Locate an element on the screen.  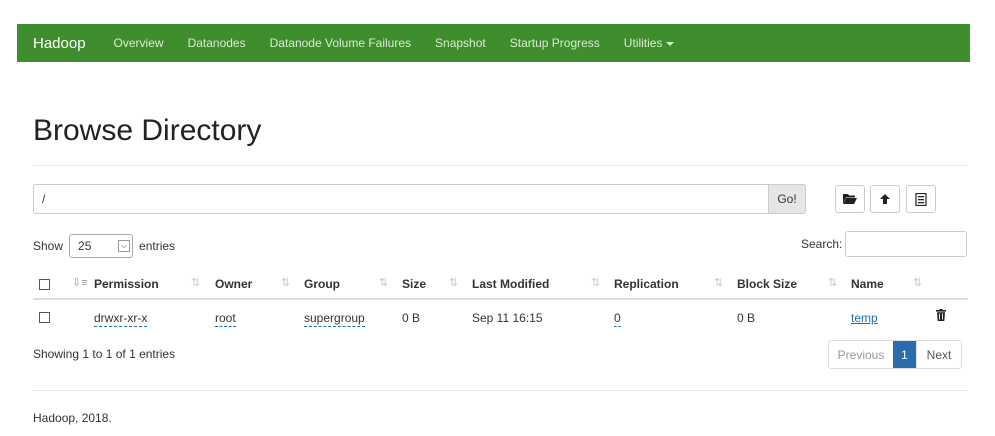
brand-link: Hadoop is located at coordinates (59, 43).